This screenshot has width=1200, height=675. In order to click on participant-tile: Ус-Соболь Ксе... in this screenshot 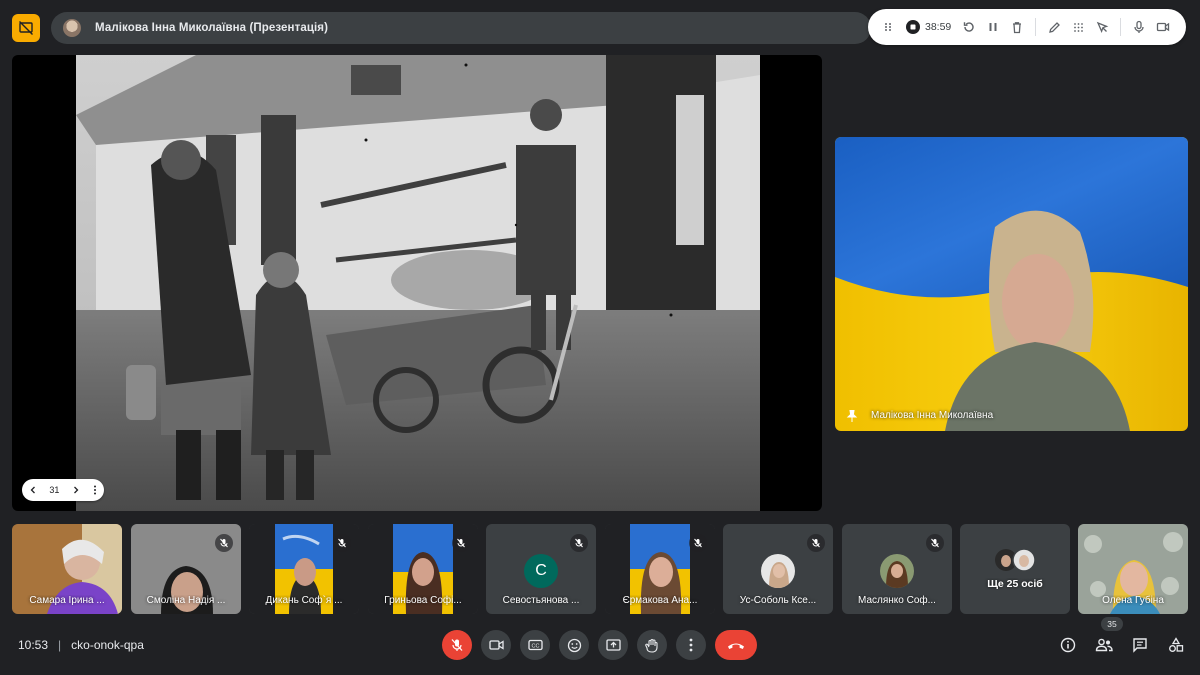, I will do `click(778, 569)`.